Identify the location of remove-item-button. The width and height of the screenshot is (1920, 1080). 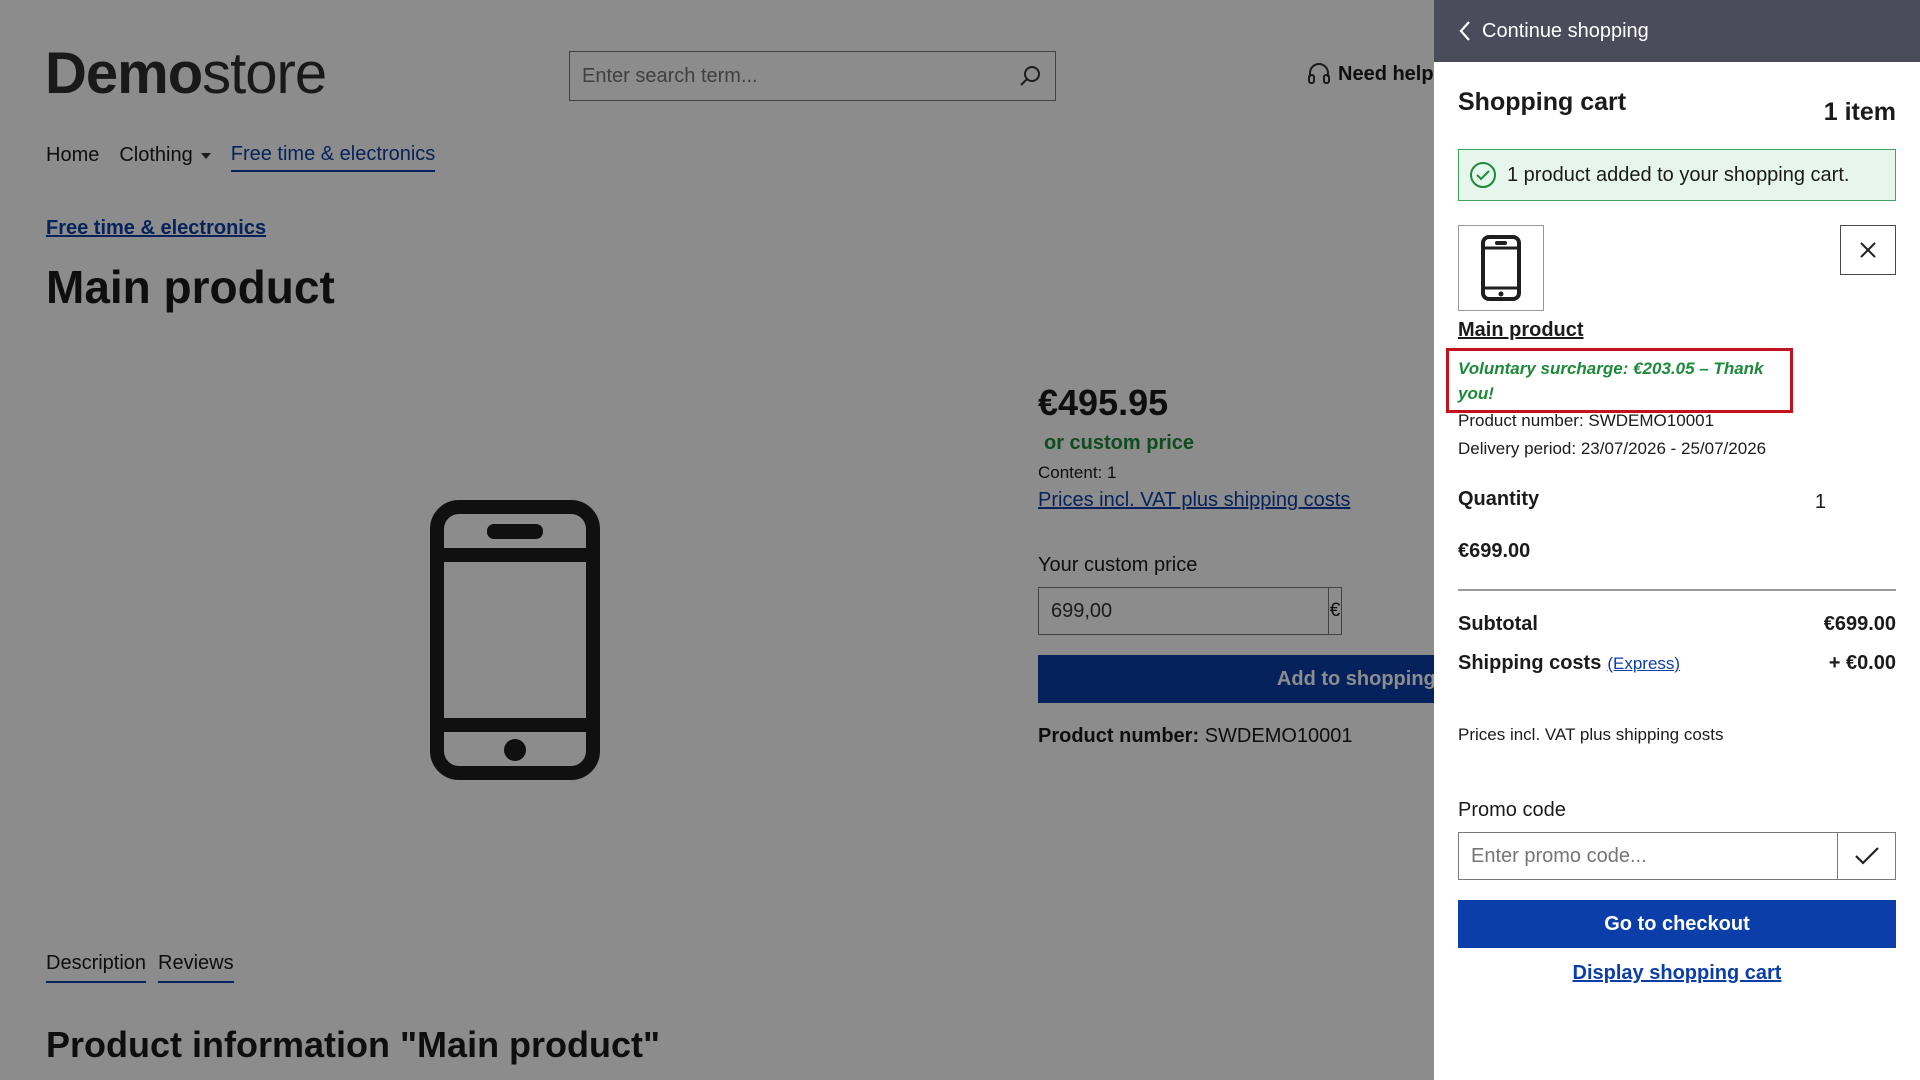
(1868, 250).